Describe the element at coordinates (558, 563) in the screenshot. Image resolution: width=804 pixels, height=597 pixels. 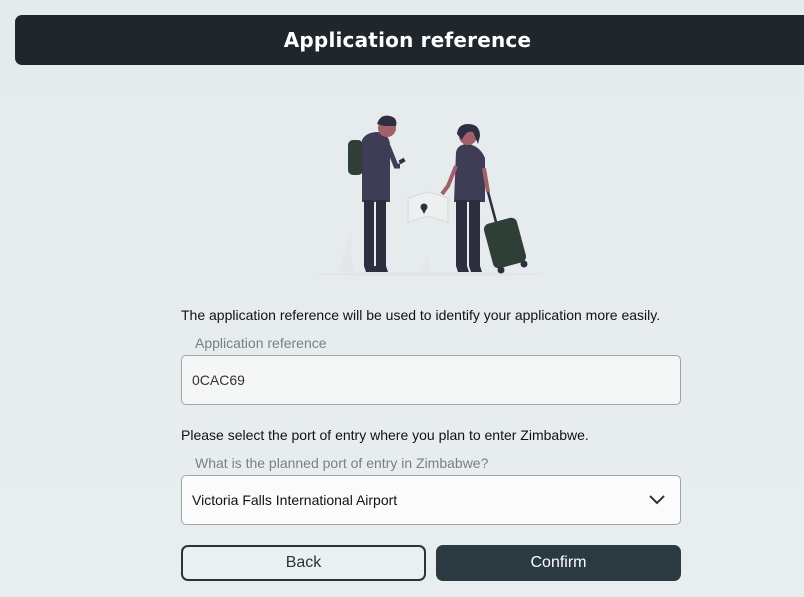
I see `confirm-button: Confirm` at that location.